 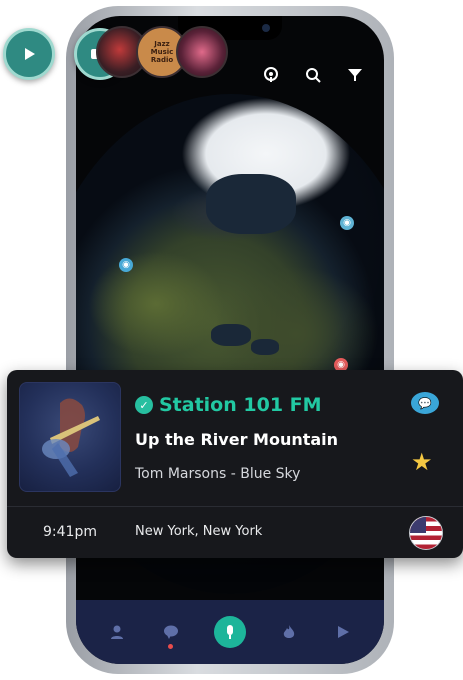 I want to click on podcast-icon, so click(x=271, y=75).